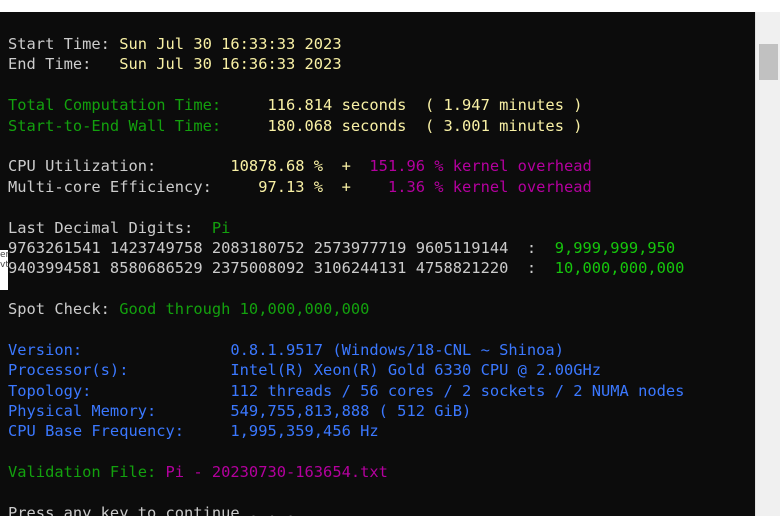 The width and height of the screenshot is (780, 516). What do you see at coordinates (767, 264) in the screenshot?
I see `vertical-scrollbar` at bounding box center [767, 264].